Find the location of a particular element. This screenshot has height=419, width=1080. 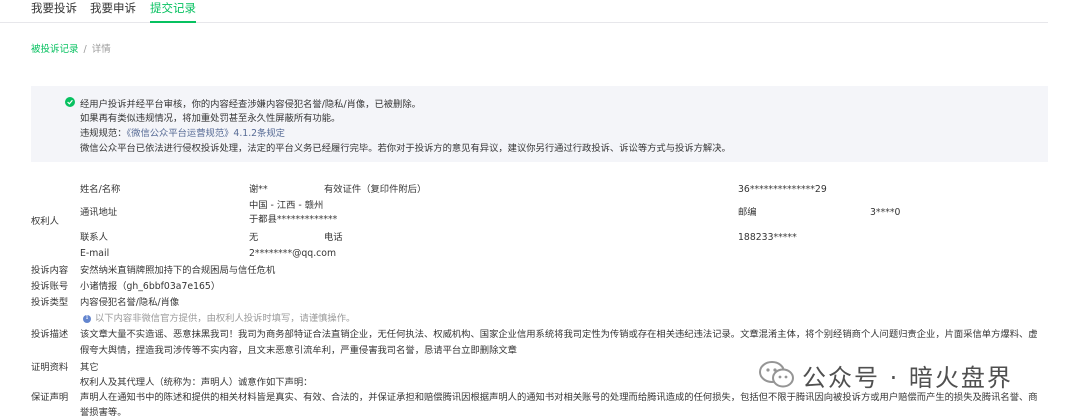

id-label: 有效证件（复印件附后） is located at coordinates (375, 189).